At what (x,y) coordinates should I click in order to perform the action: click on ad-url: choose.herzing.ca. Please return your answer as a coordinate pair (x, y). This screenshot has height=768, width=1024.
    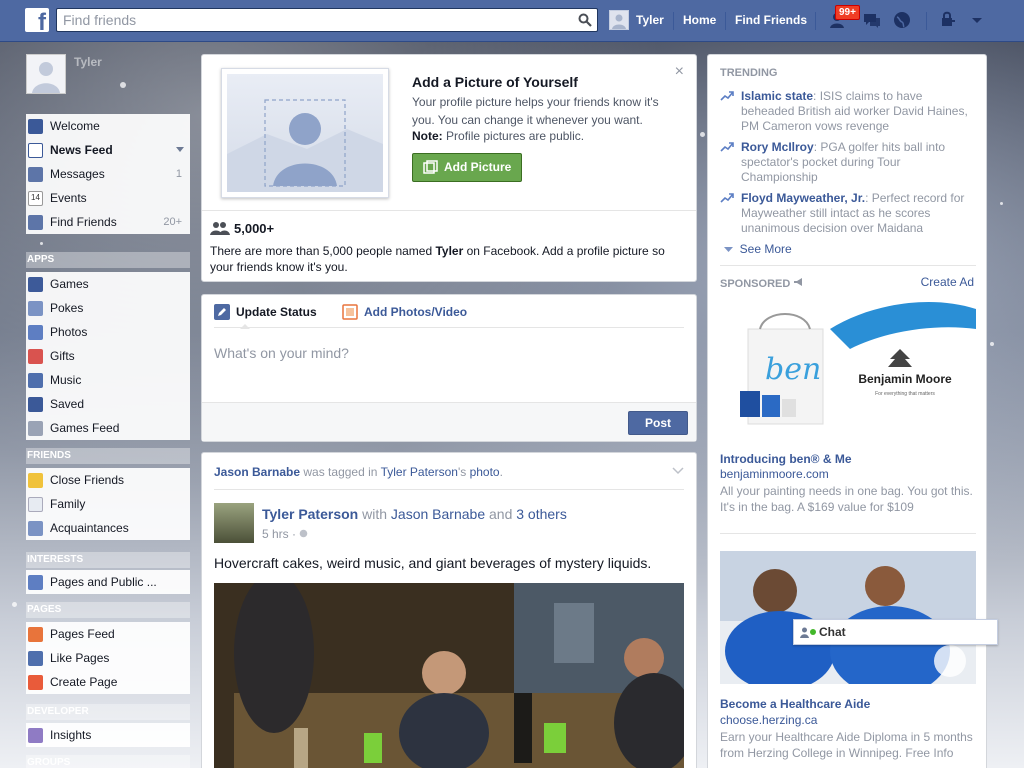
    Looking at the image, I should click on (768, 720).